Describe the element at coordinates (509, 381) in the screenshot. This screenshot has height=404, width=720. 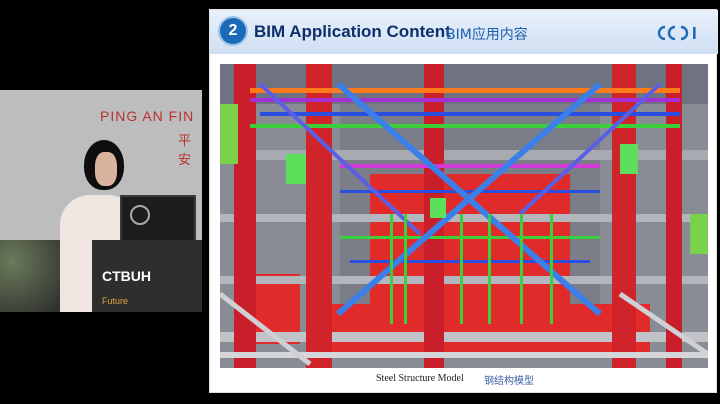
I see `figure-caption-cn: 钢结构模型` at that location.